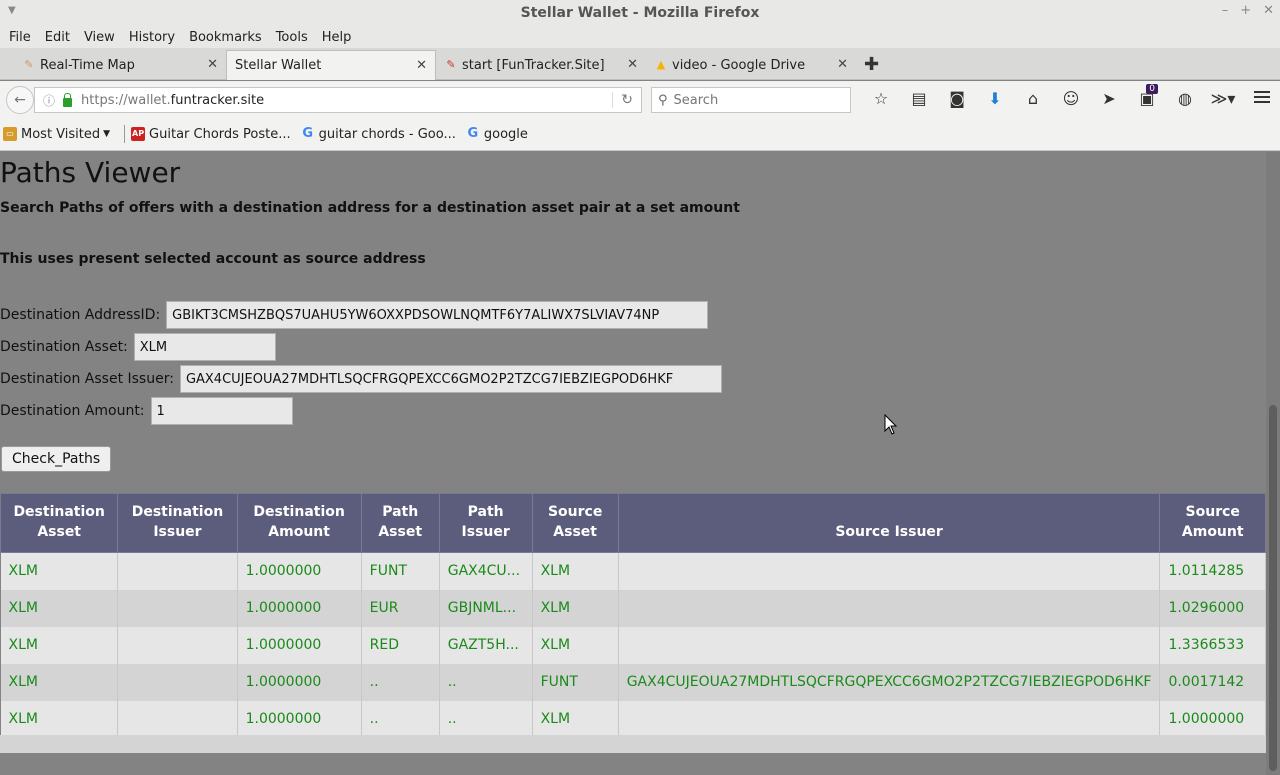  I want to click on tab-label: Stellar Wallet, so click(278, 65).